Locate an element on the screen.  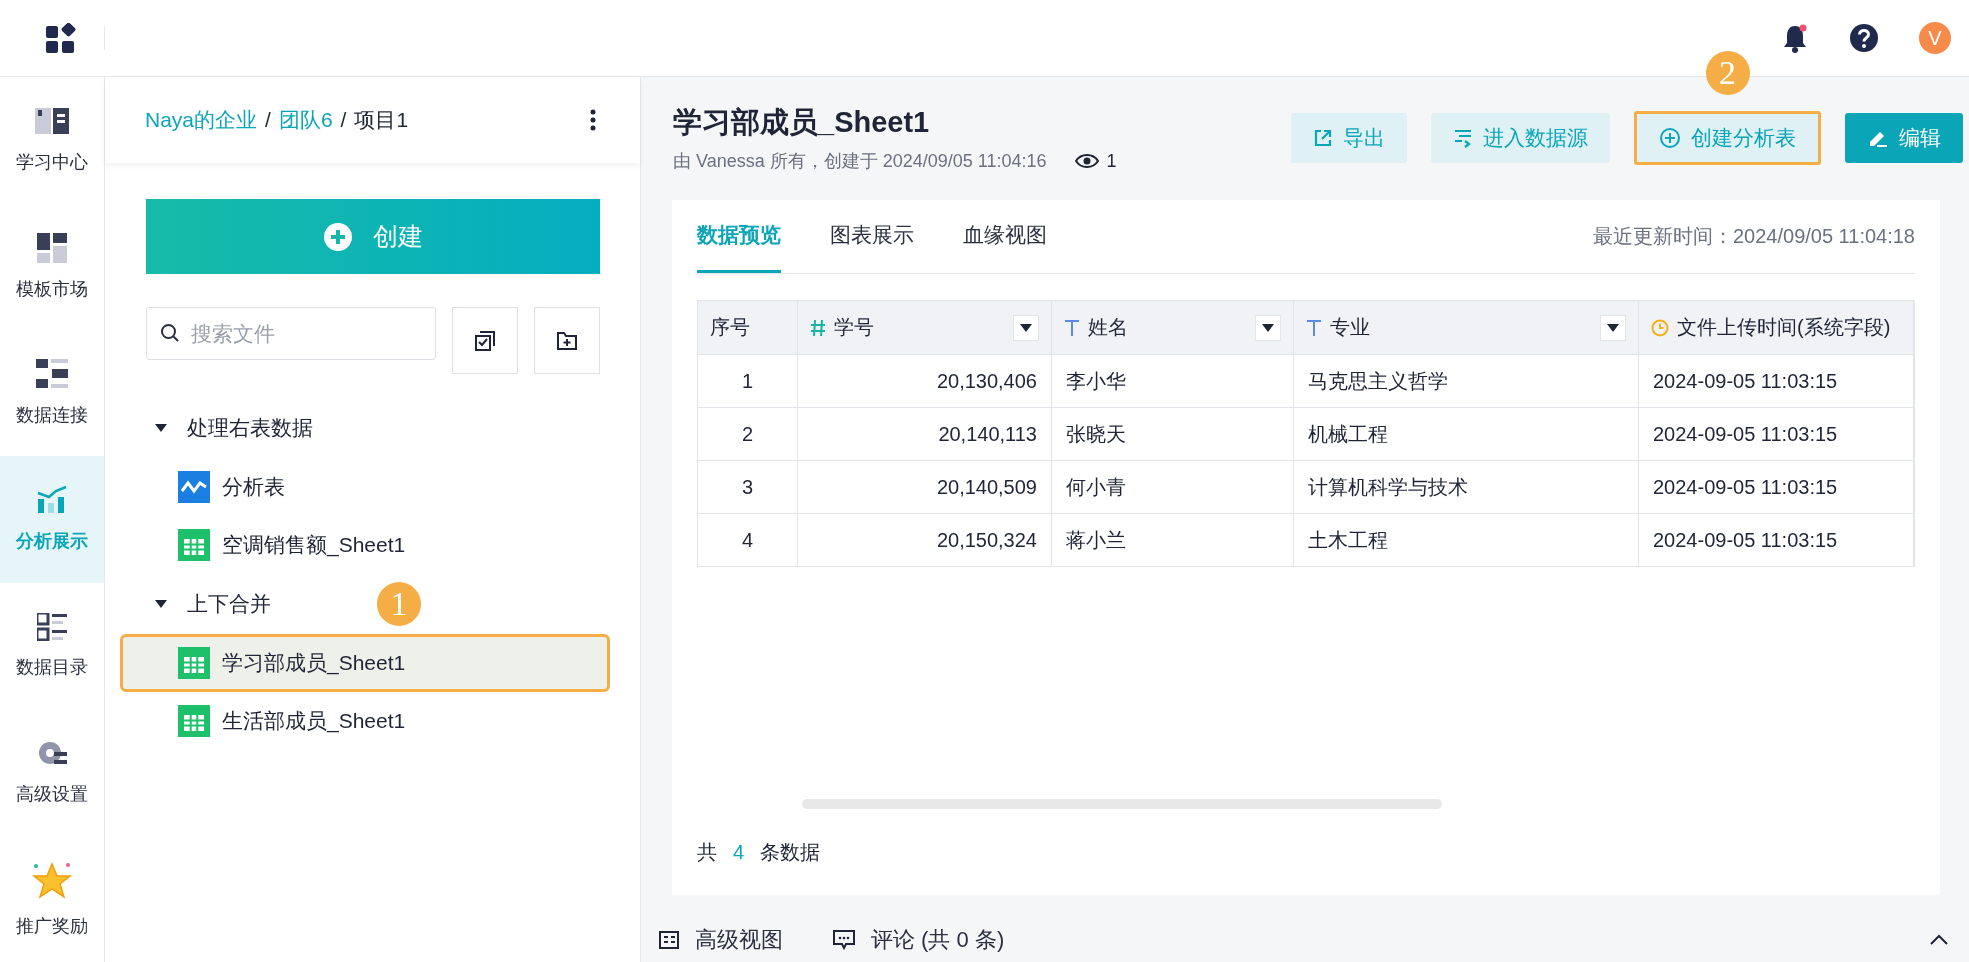
list-arrow-icon is located at coordinates (1463, 138).